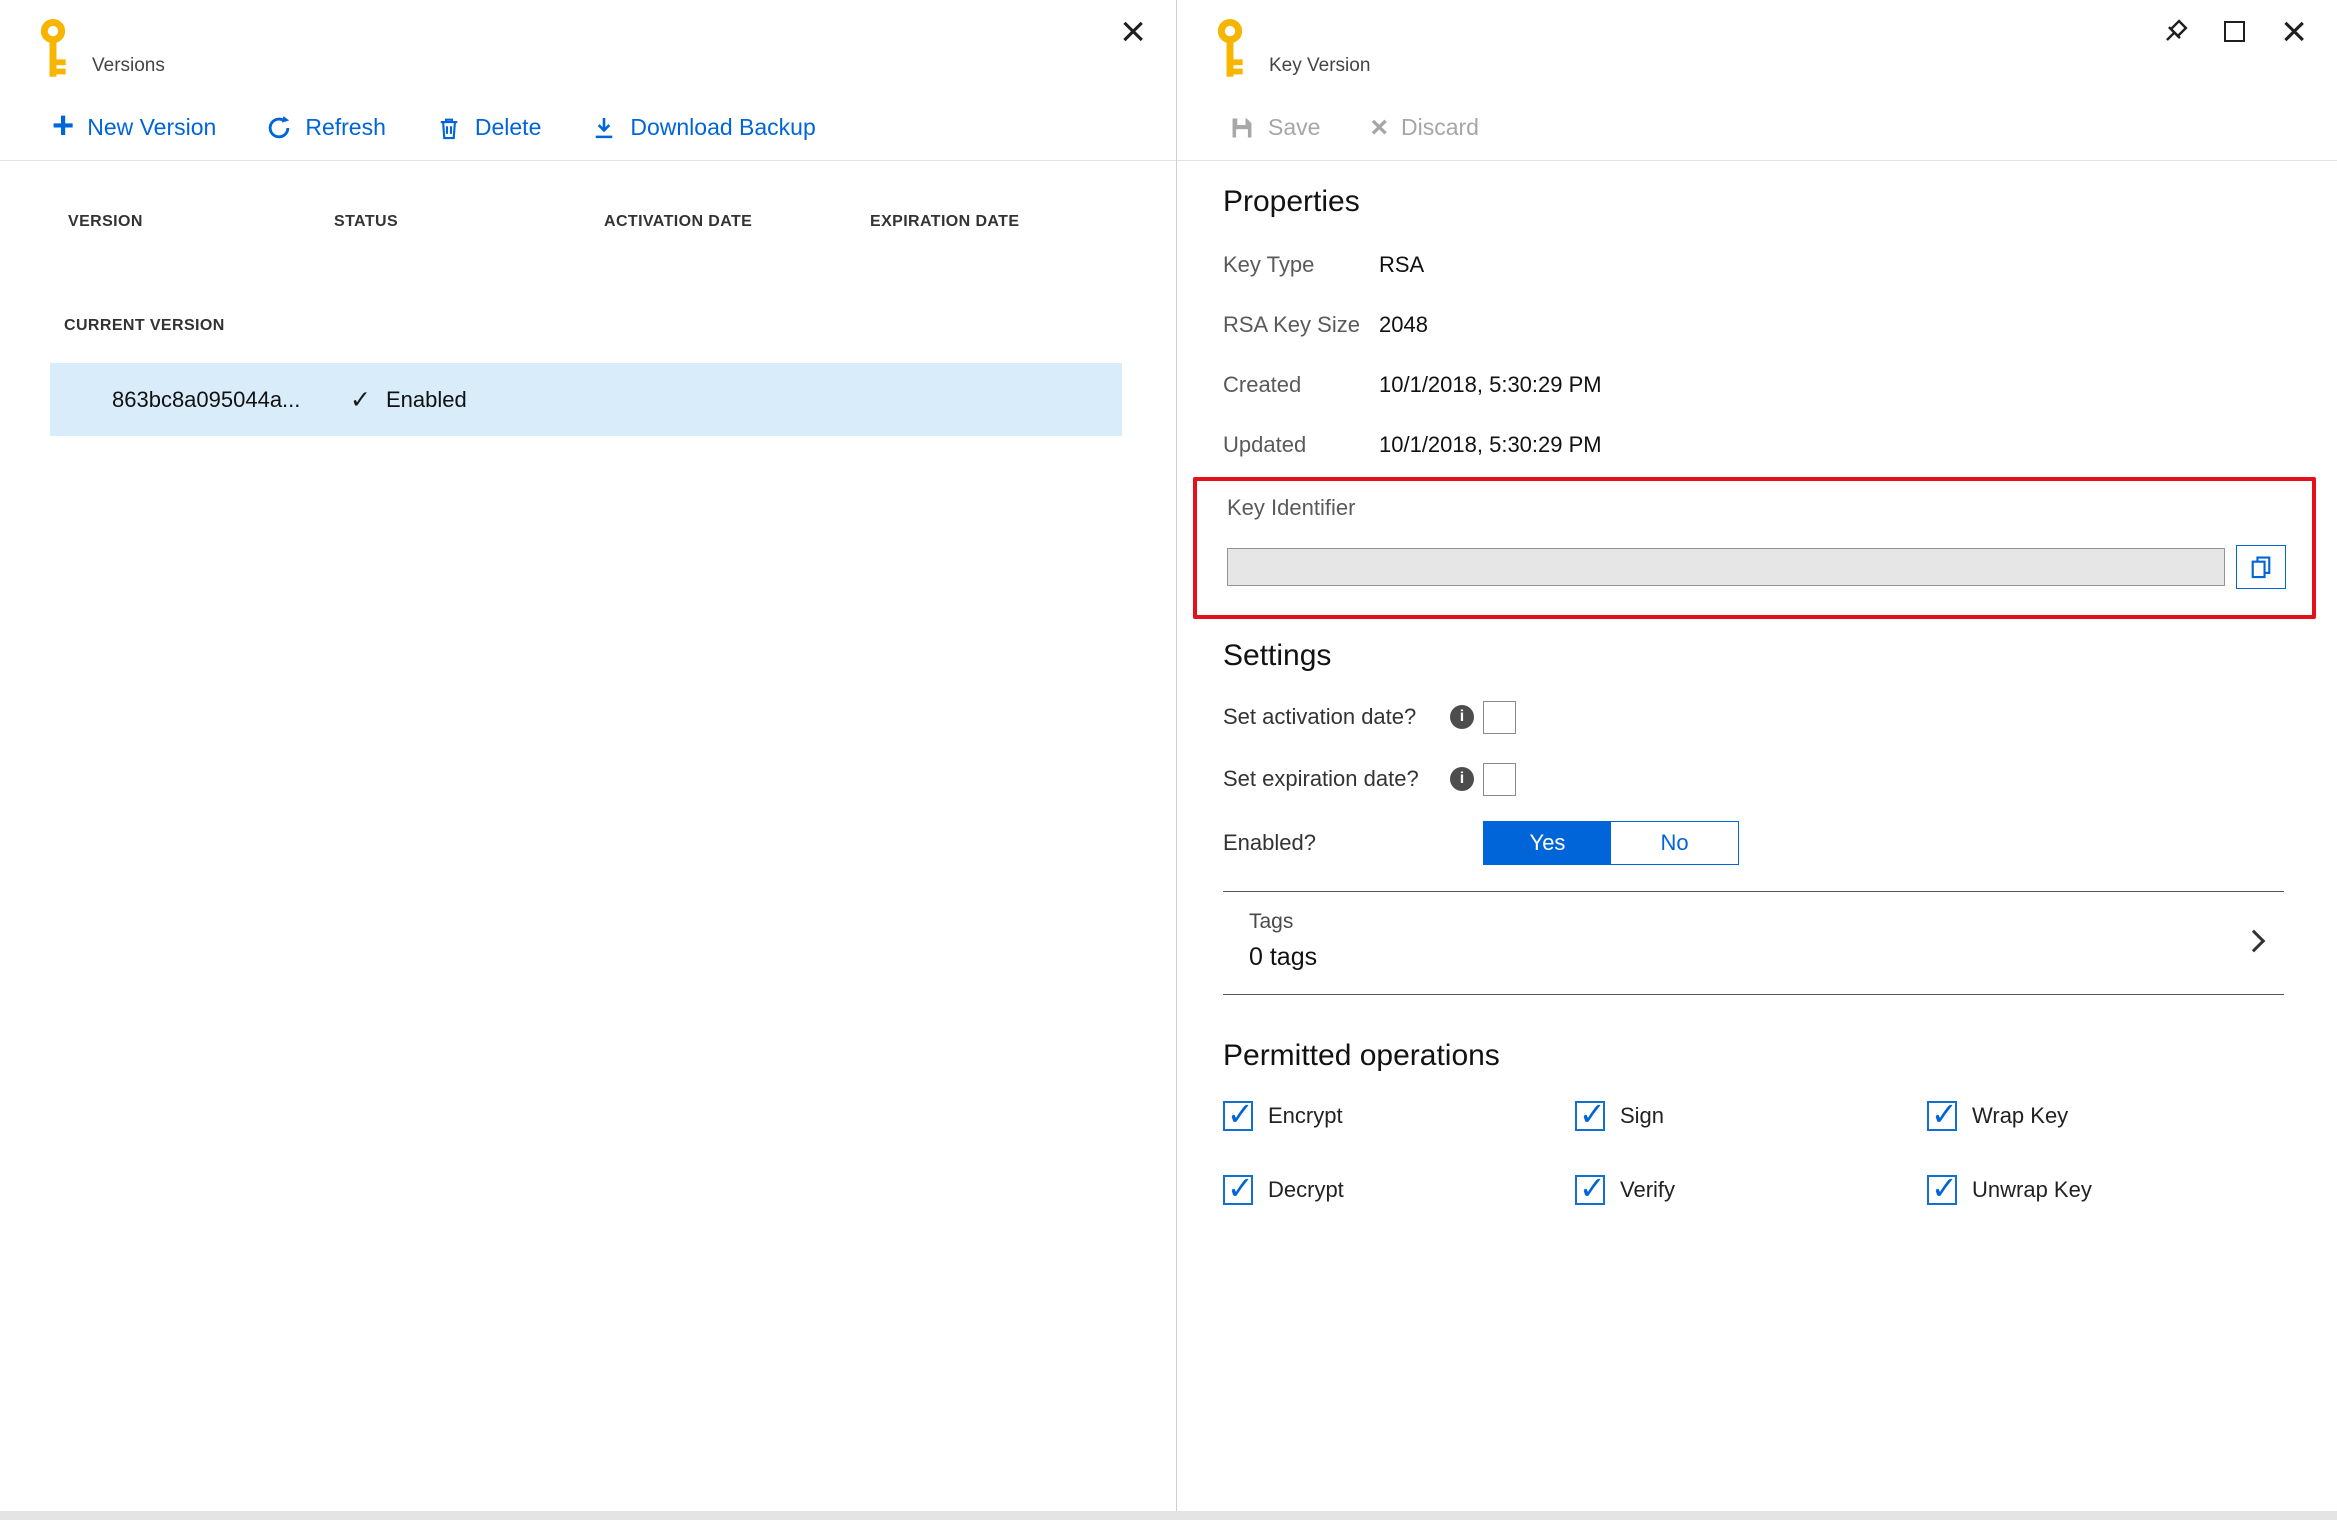 This screenshot has width=2337, height=1520. I want to click on version-row: 863bc8a095044a... ✓ Enabled, so click(586, 399).